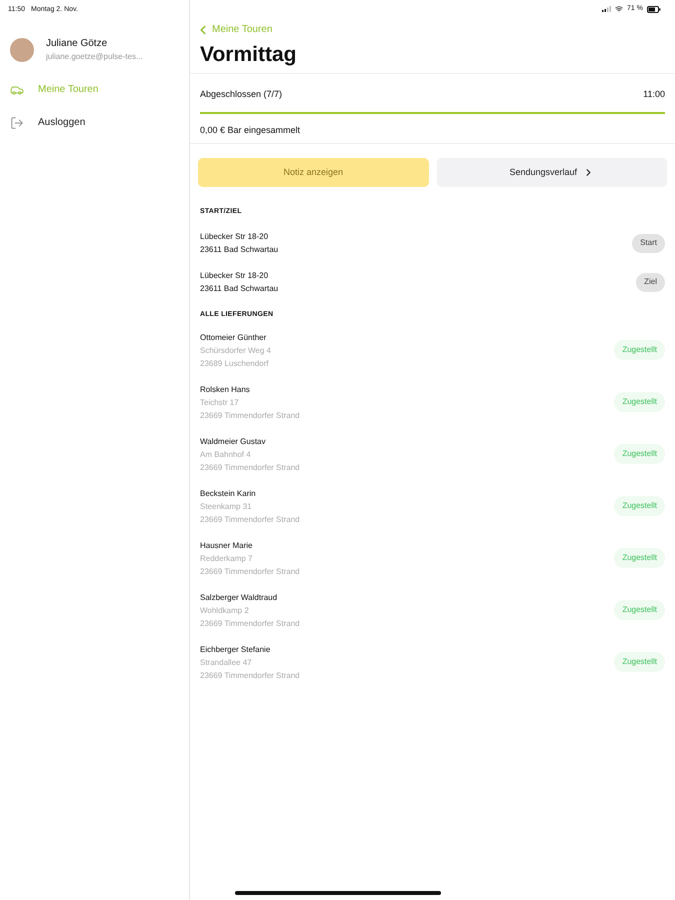  Describe the element at coordinates (648, 243) in the screenshot. I see `route-tag: Start` at that location.